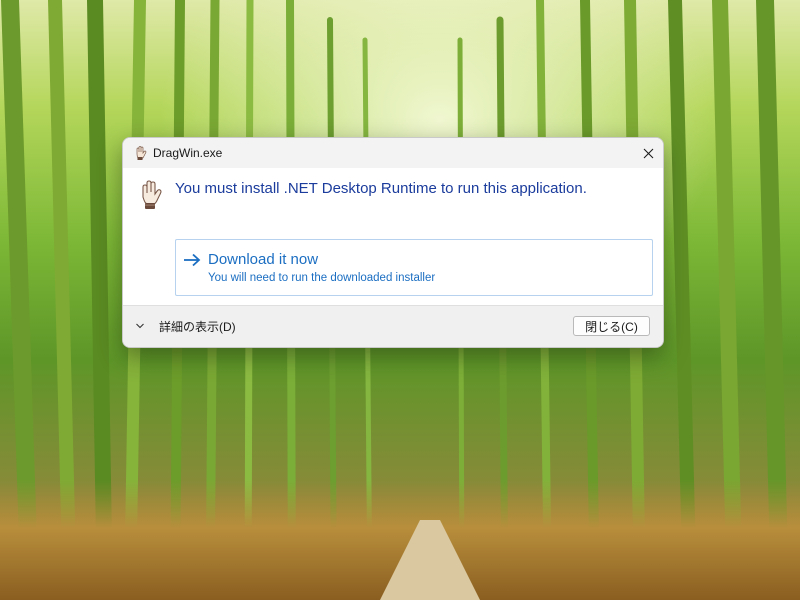 This screenshot has width=800, height=600. I want to click on window-title: DragWin.exe, so click(188, 153).